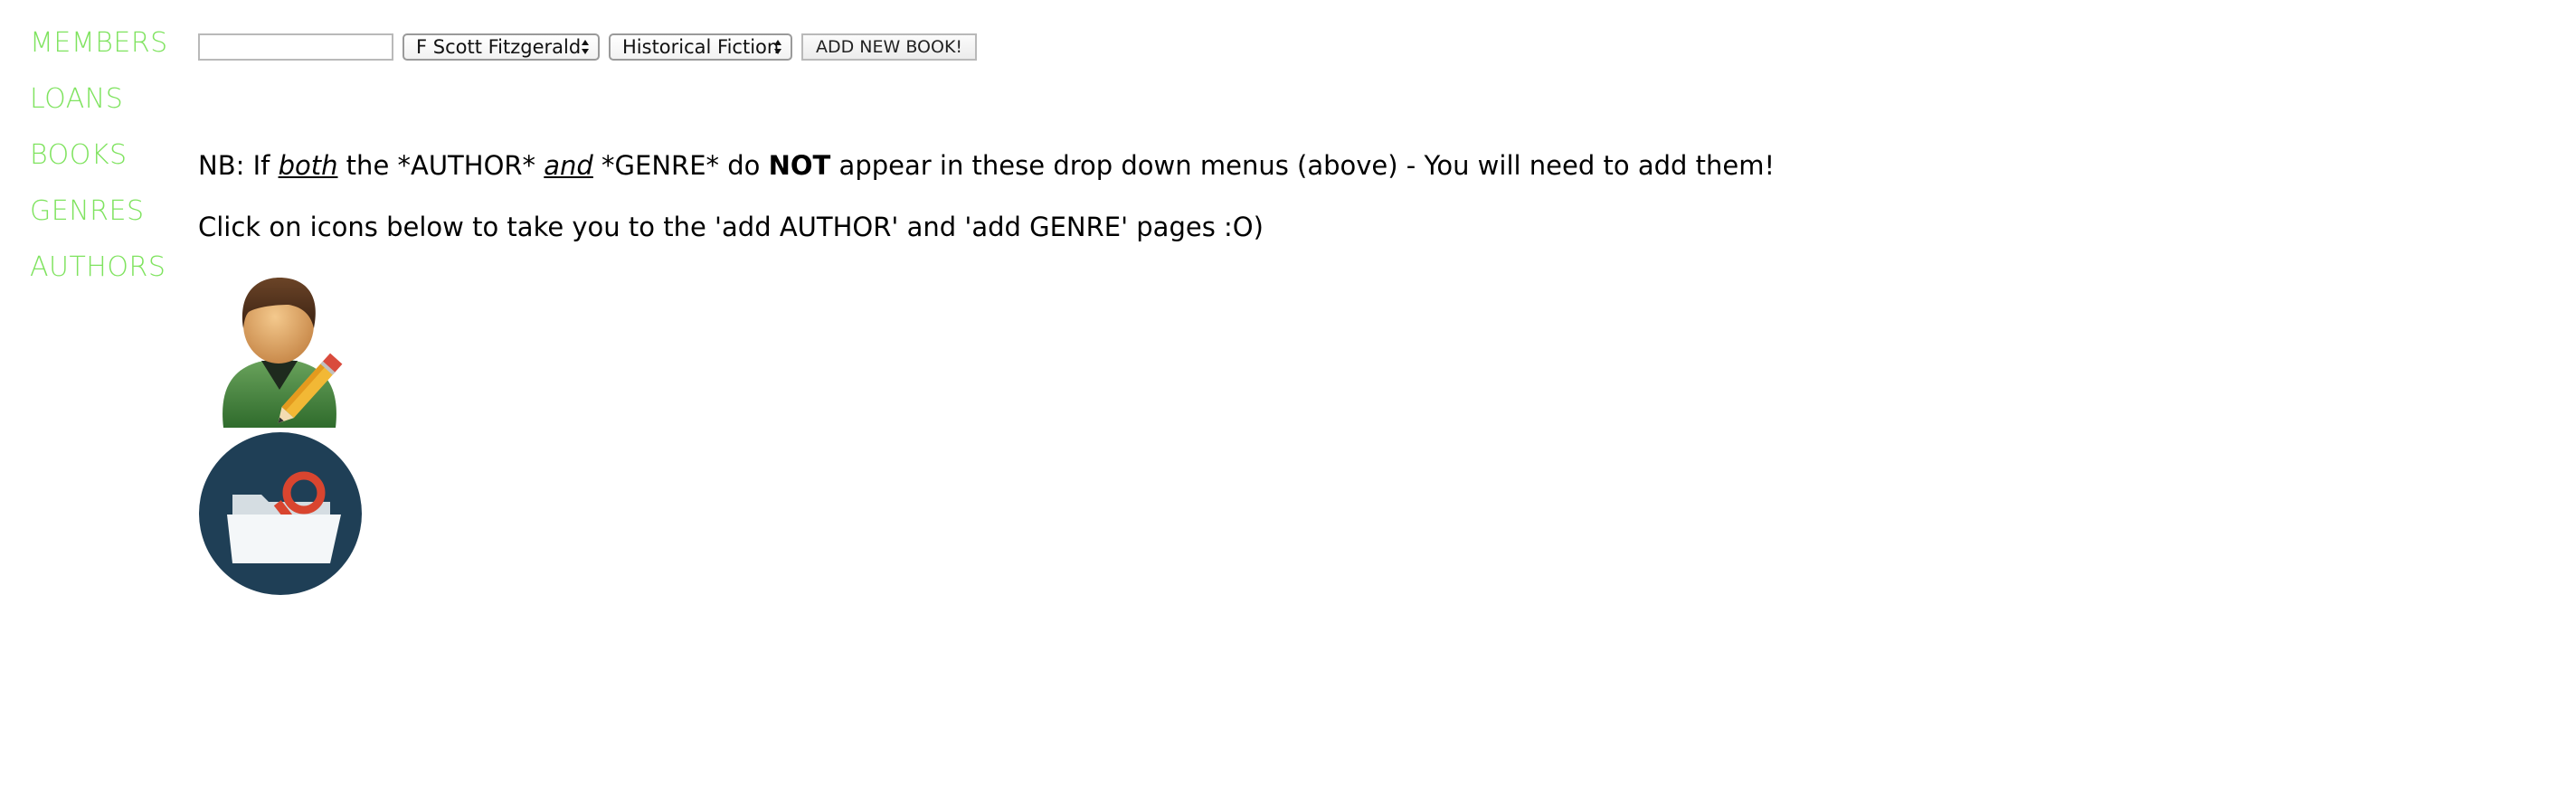 The height and width of the screenshot is (812, 2576). Describe the element at coordinates (800, 165) in the screenshot. I see `note-not: NOT` at that location.